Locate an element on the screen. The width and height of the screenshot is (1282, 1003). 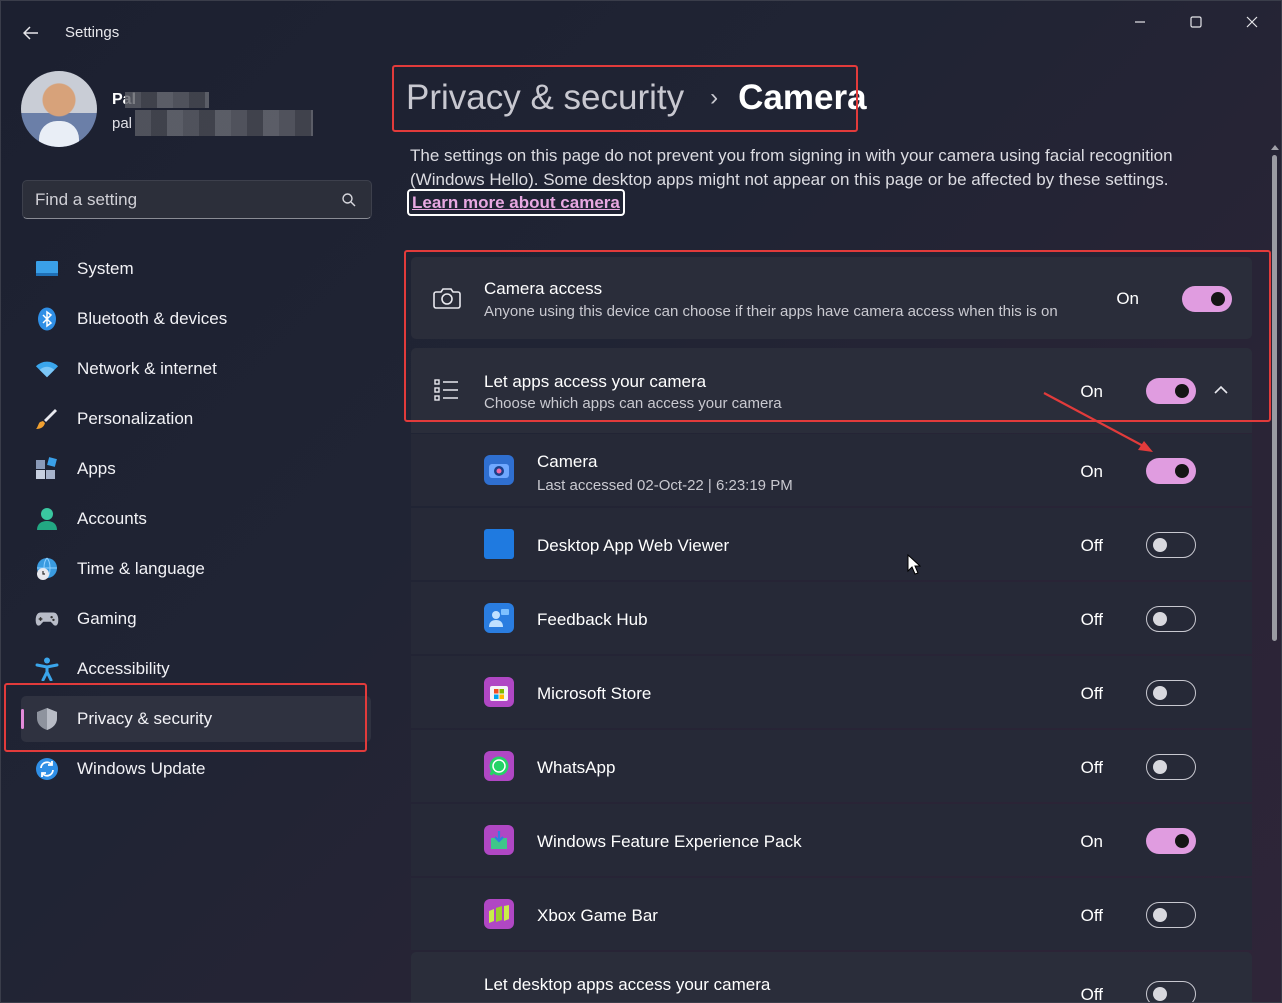
app-row-xbox-game-bar: Xbox Game Bar Off is located at coordinates (831, 914).